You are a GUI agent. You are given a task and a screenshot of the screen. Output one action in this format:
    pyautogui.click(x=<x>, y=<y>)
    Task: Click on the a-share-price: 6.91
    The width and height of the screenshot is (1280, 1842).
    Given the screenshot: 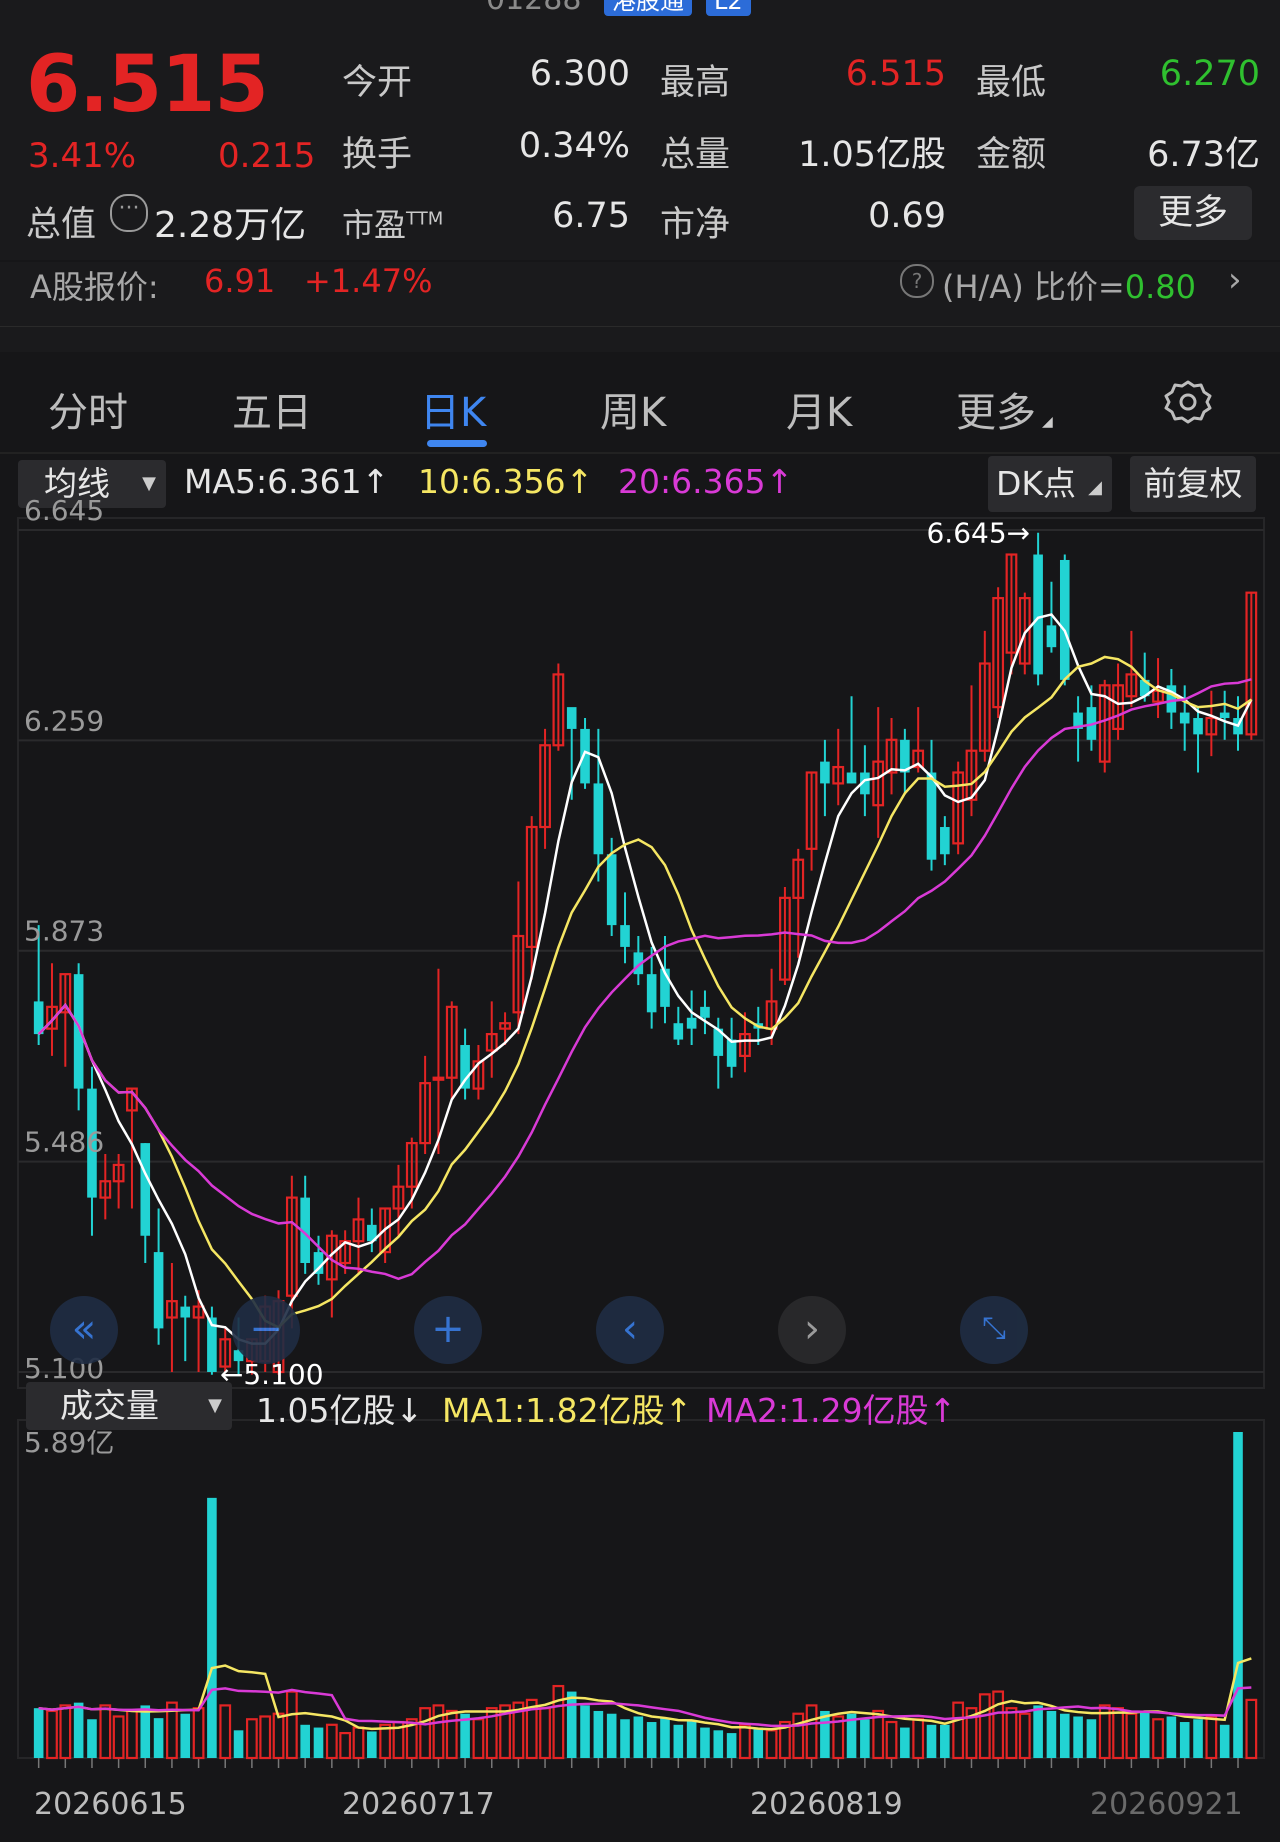 What is the action you would take?
    pyautogui.click(x=240, y=281)
    